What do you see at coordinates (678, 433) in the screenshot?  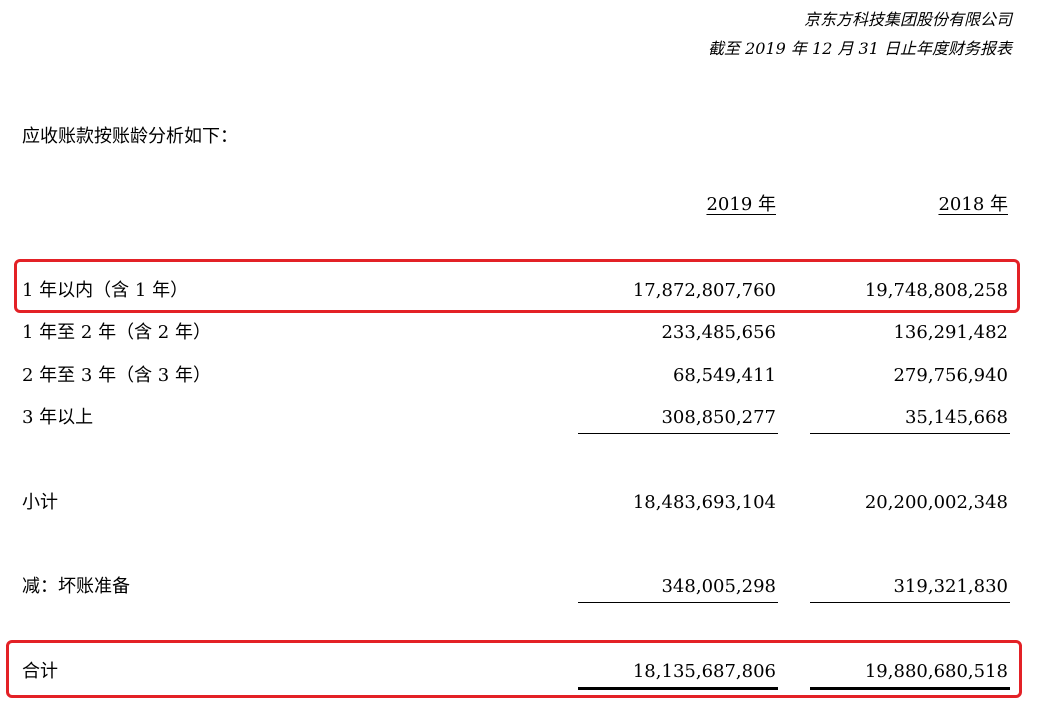 I see `subtotal-rule-2019` at bounding box center [678, 433].